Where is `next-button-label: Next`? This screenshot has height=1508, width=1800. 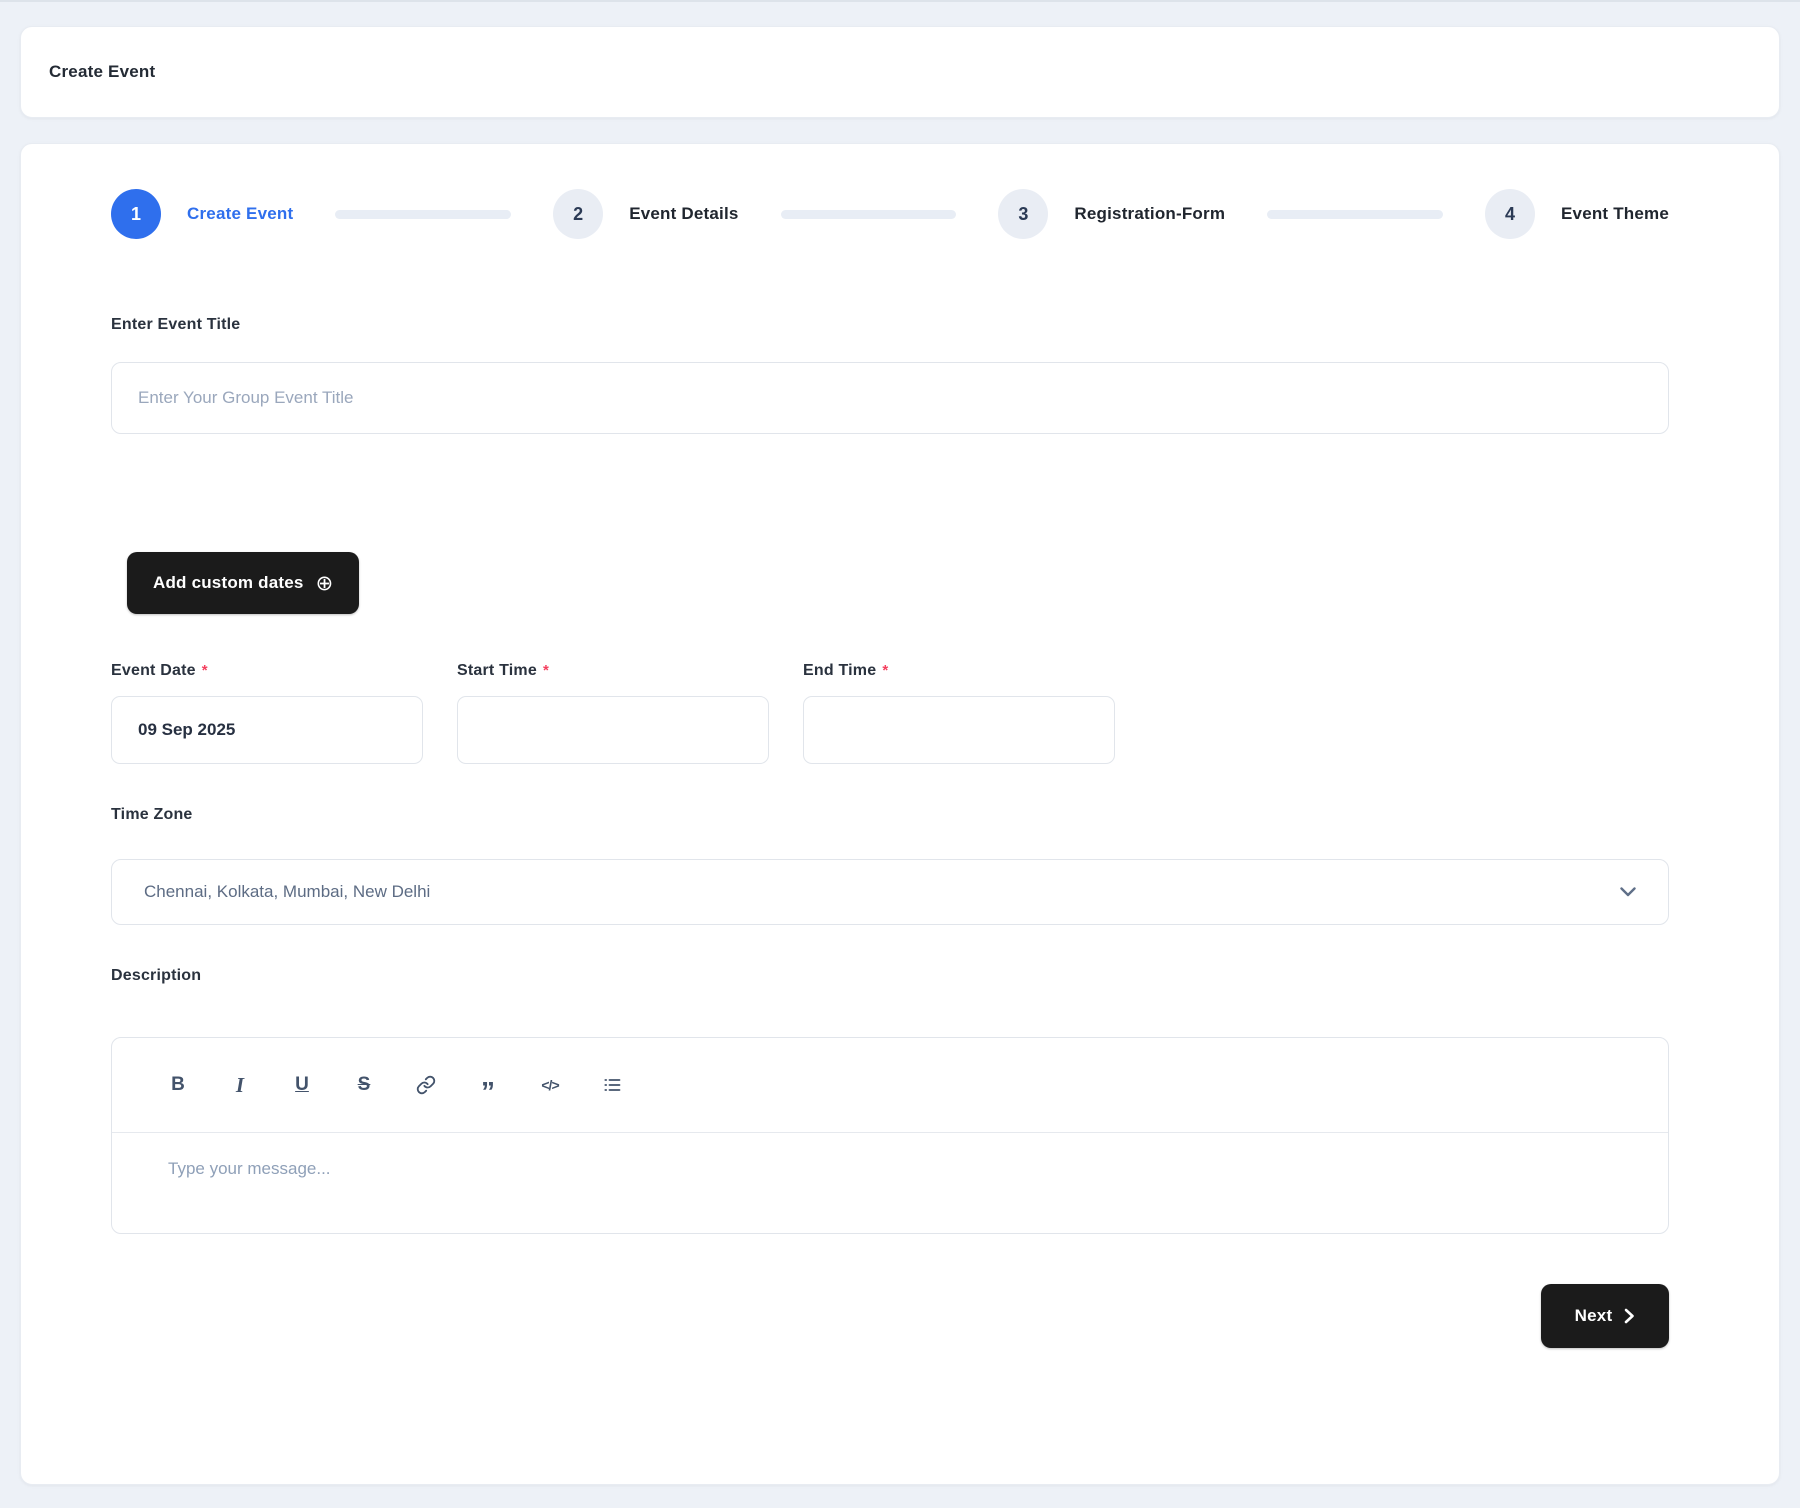
next-button-label: Next is located at coordinates (1593, 1315).